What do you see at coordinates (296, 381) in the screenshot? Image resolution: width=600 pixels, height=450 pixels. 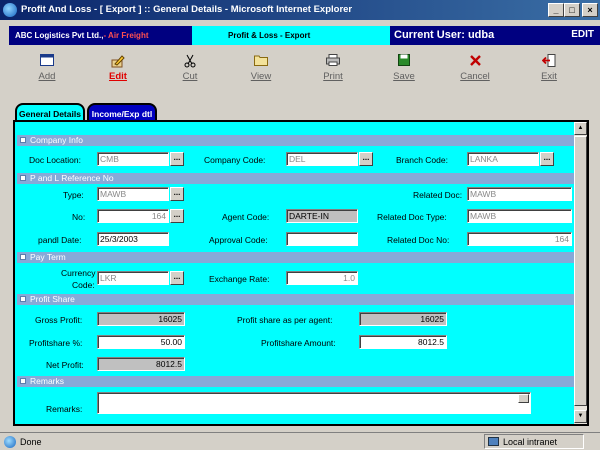 I see `section-remarks: Remarks` at bounding box center [296, 381].